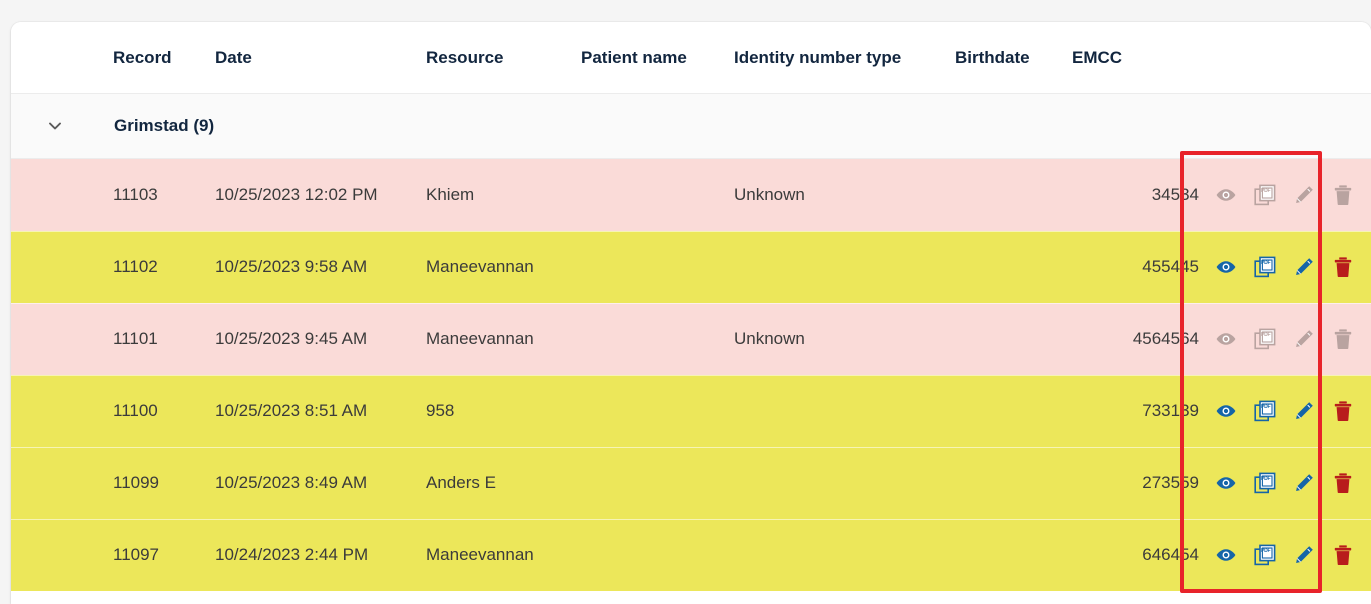  What do you see at coordinates (136, 554) in the screenshot?
I see `cell-record: 11097` at bounding box center [136, 554].